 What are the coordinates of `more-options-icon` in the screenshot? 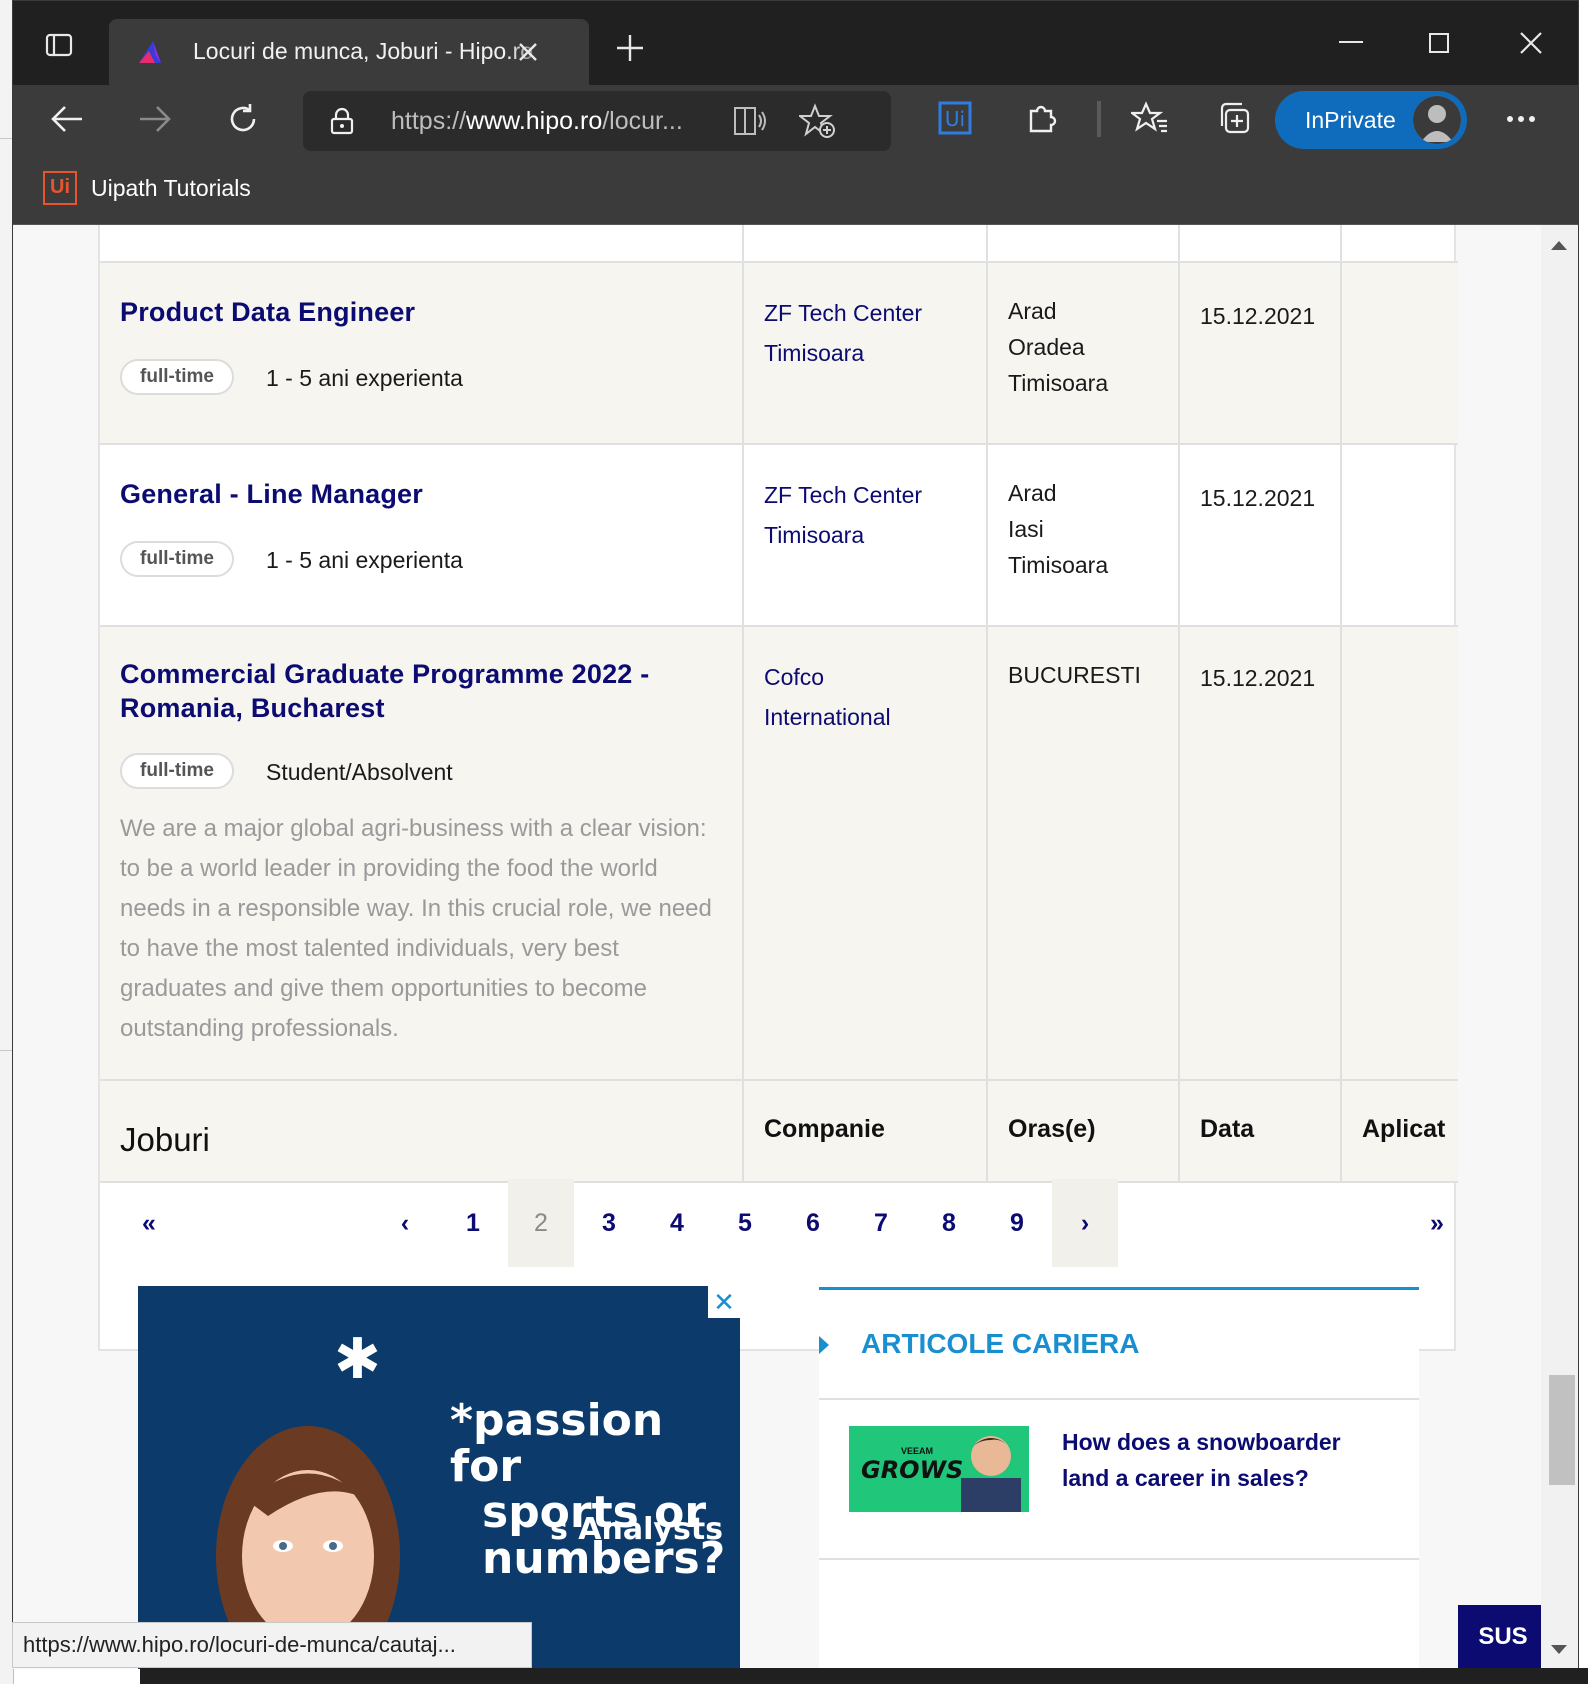 It's located at (1521, 119).